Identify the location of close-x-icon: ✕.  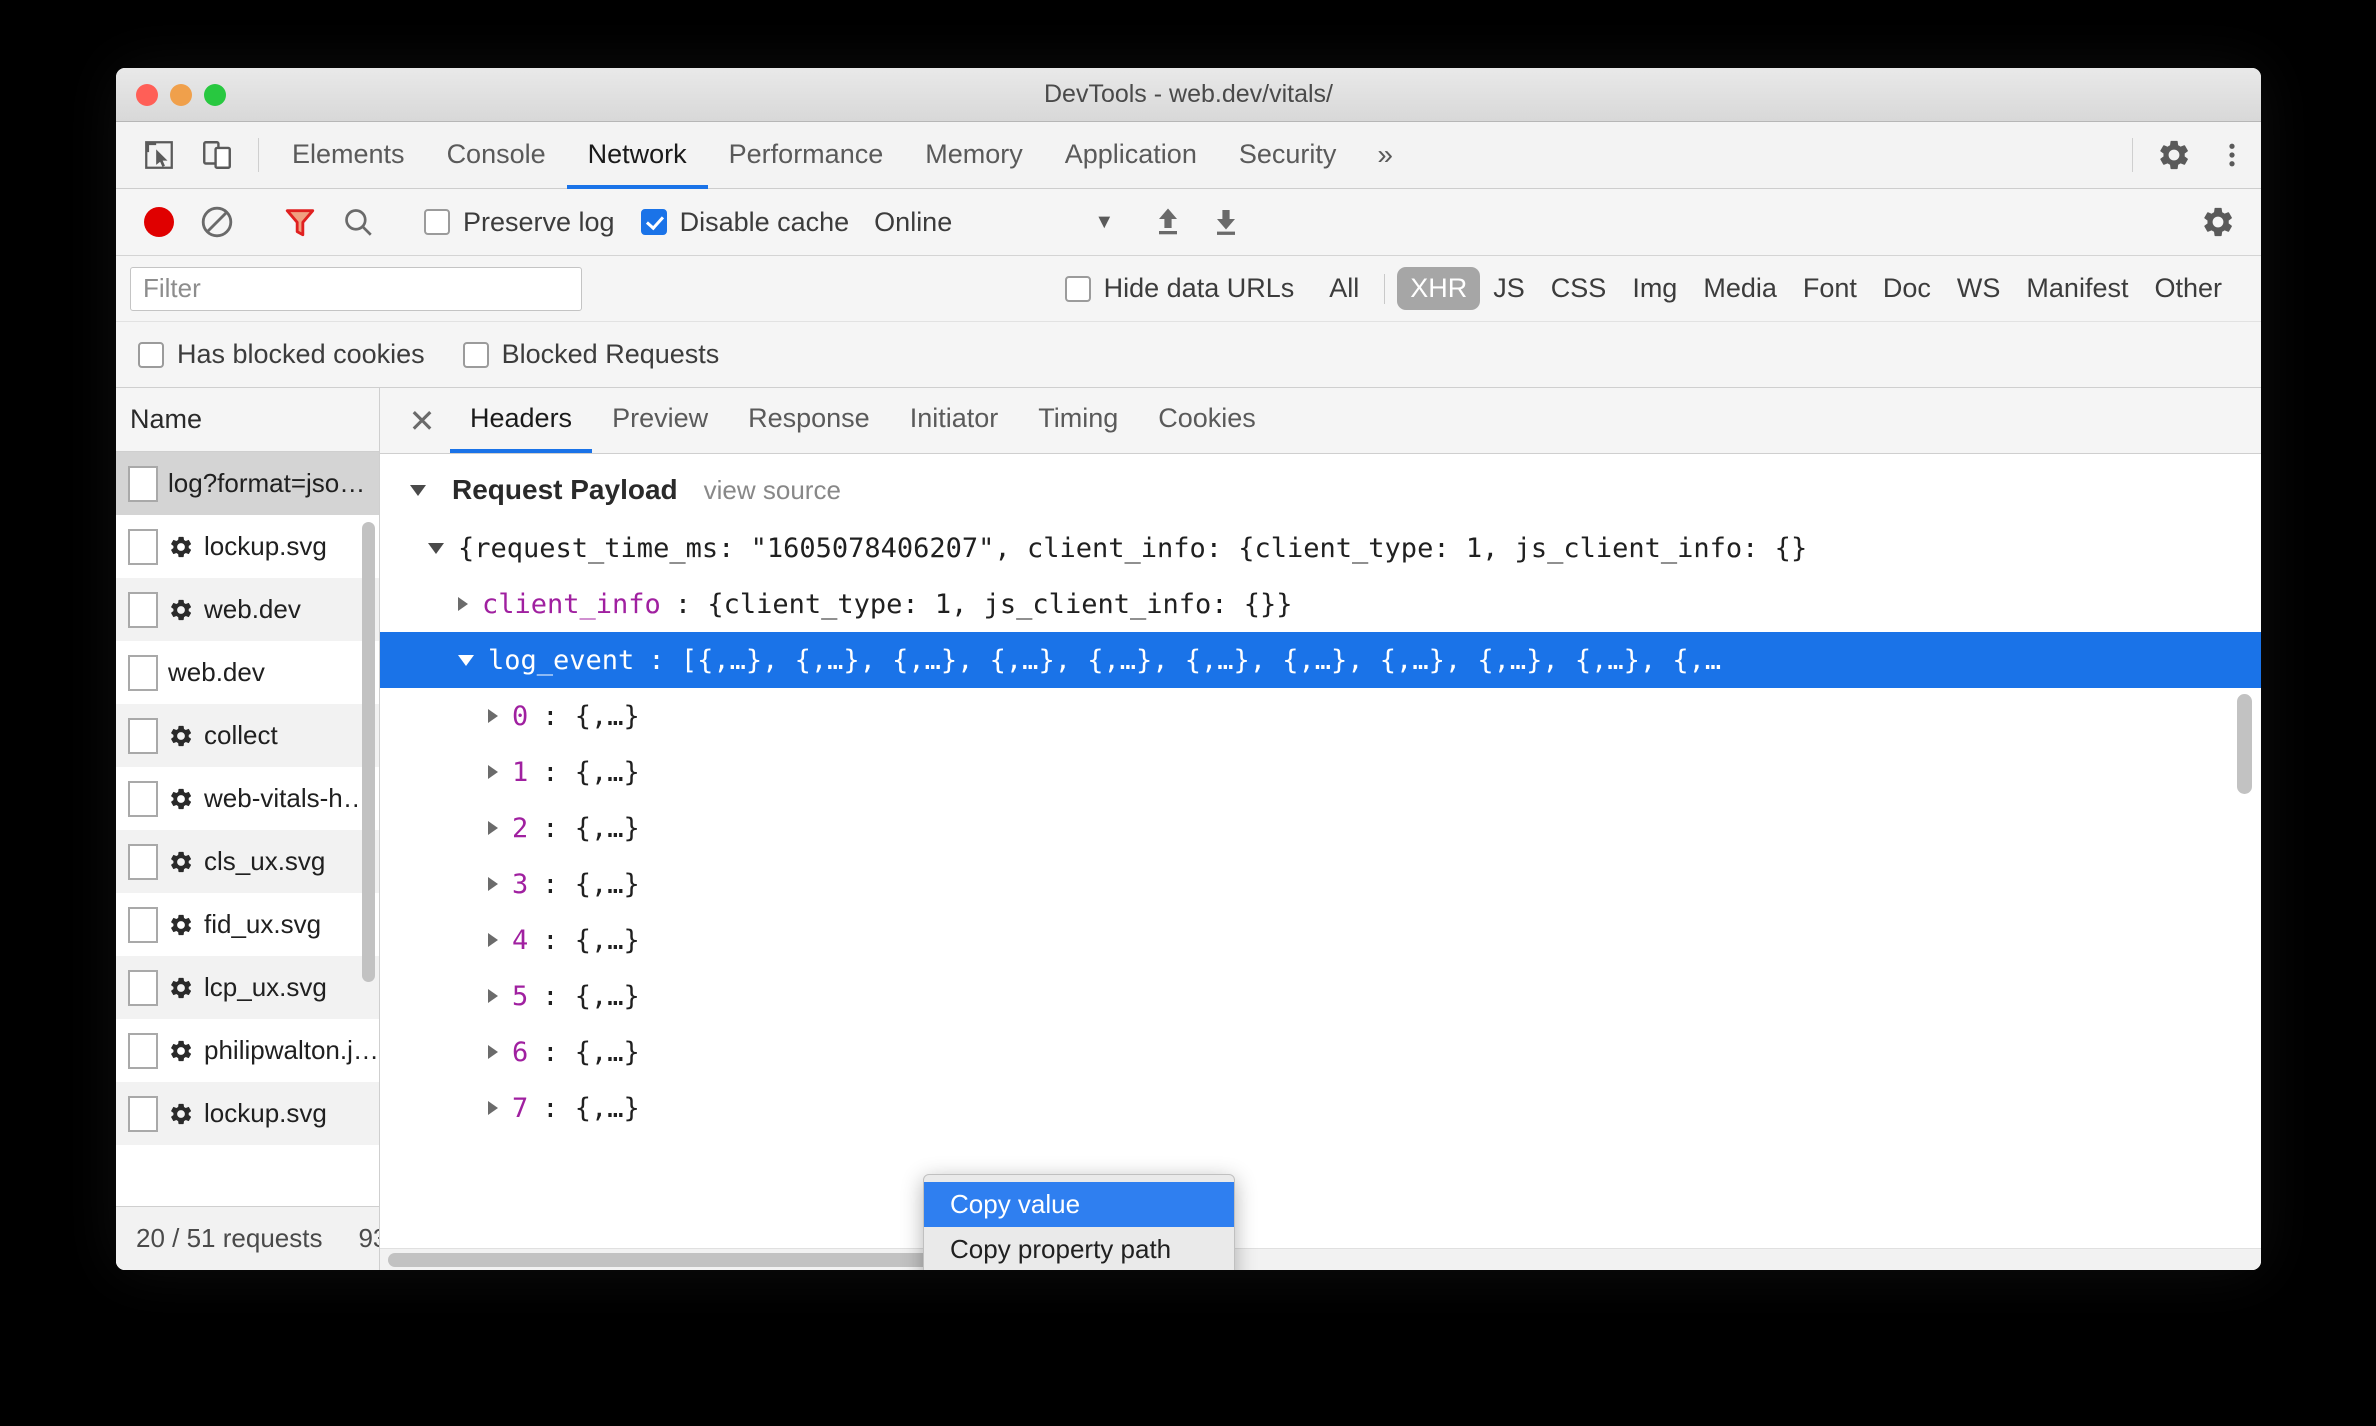
(422, 420).